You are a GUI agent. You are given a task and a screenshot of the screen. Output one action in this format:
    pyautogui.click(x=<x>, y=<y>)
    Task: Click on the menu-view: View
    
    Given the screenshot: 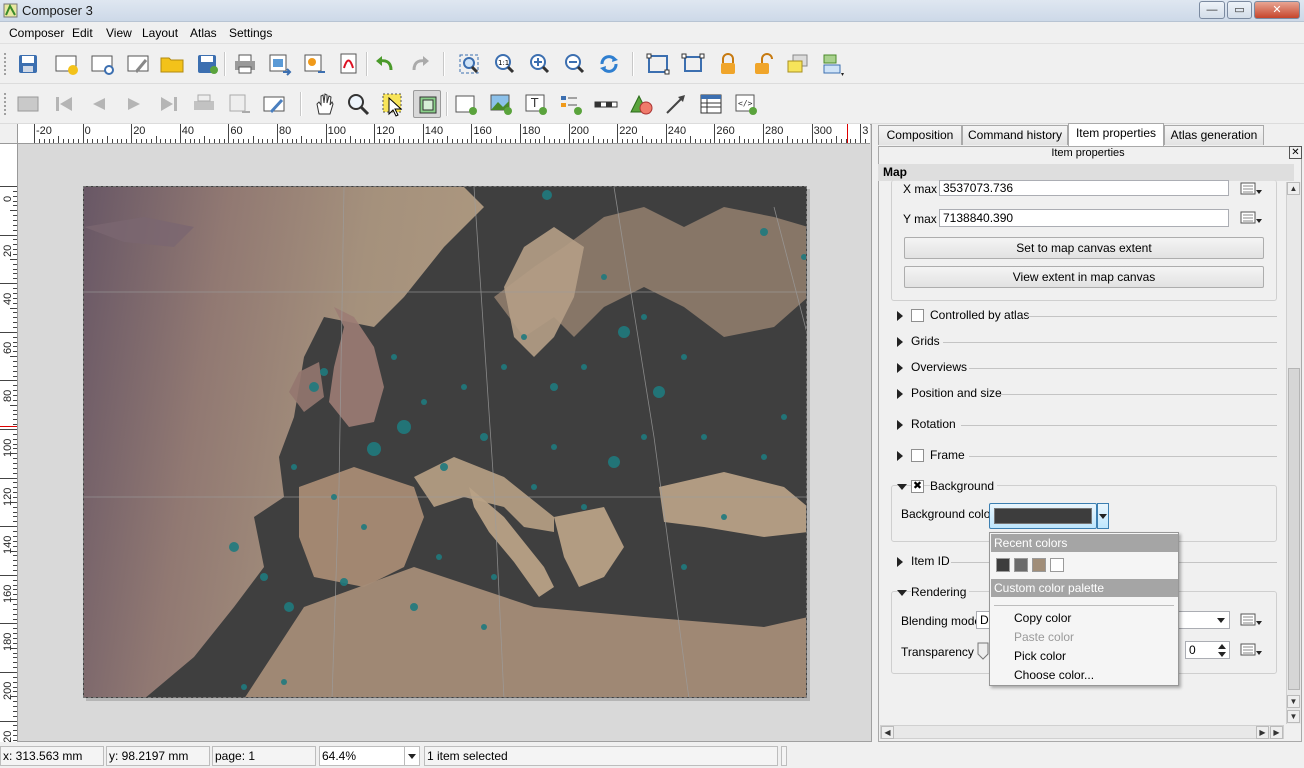 What is the action you would take?
    pyautogui.click(x=119, y=33)
    